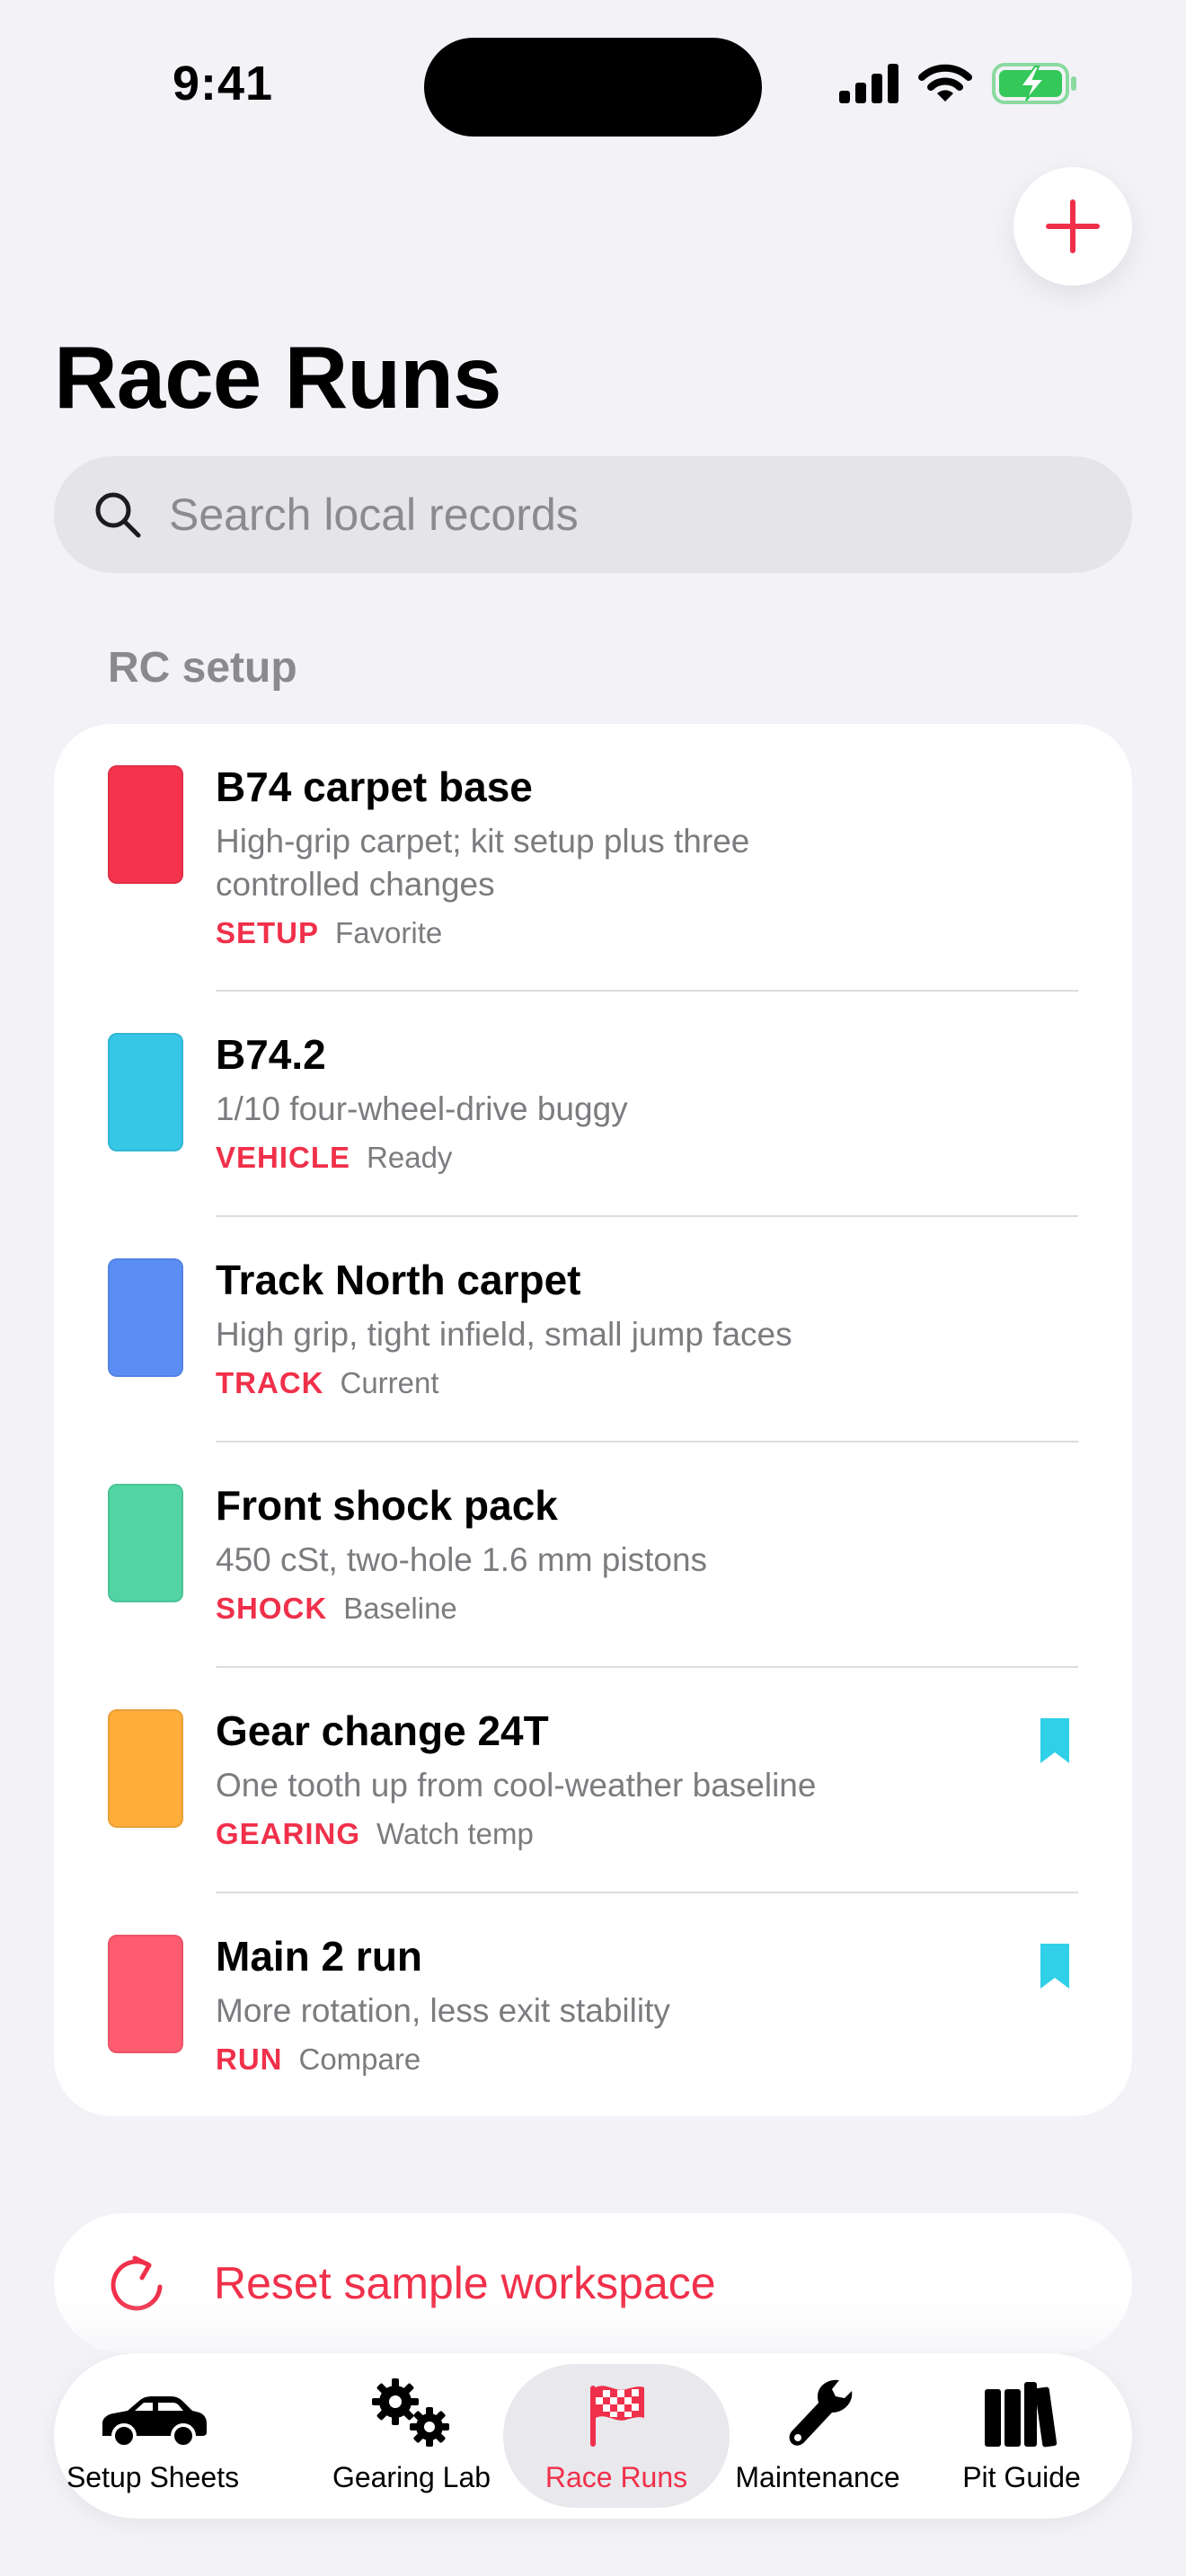 This screenshot has height=2576, width=1186. I want to click on search-input, so click(618, 515).